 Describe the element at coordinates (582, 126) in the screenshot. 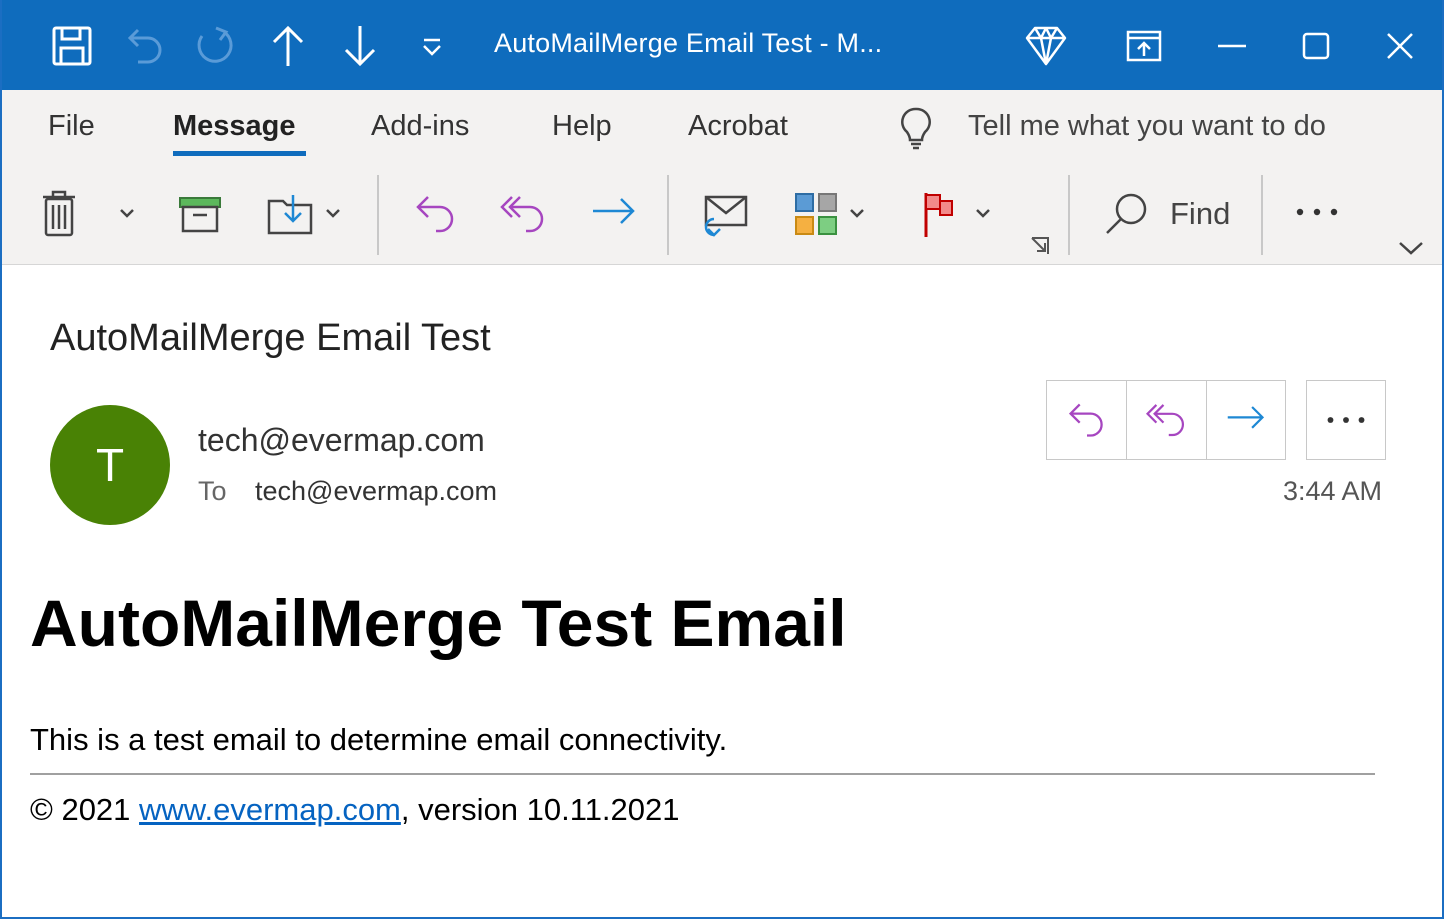

I see `tab-help: Help` at that location.